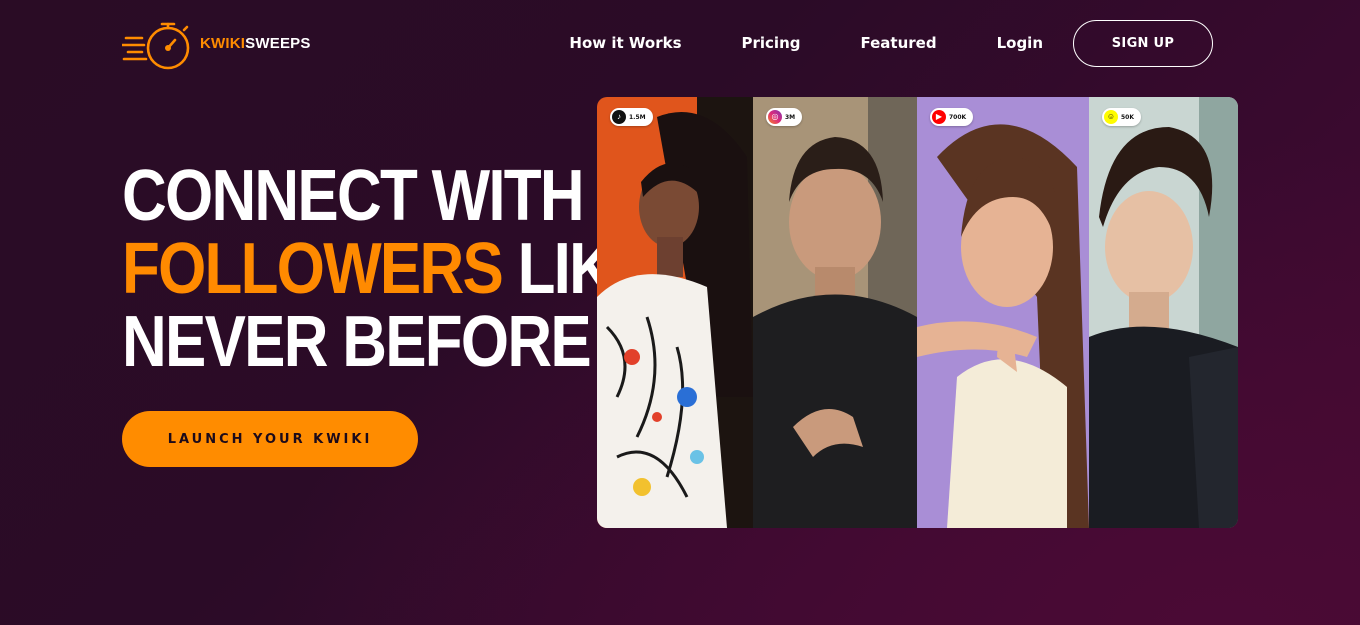 This screenshot has width=1360, height=625. I want to click on follower-badge-tiktok: ♪ 1.5M, so click(631, 117).